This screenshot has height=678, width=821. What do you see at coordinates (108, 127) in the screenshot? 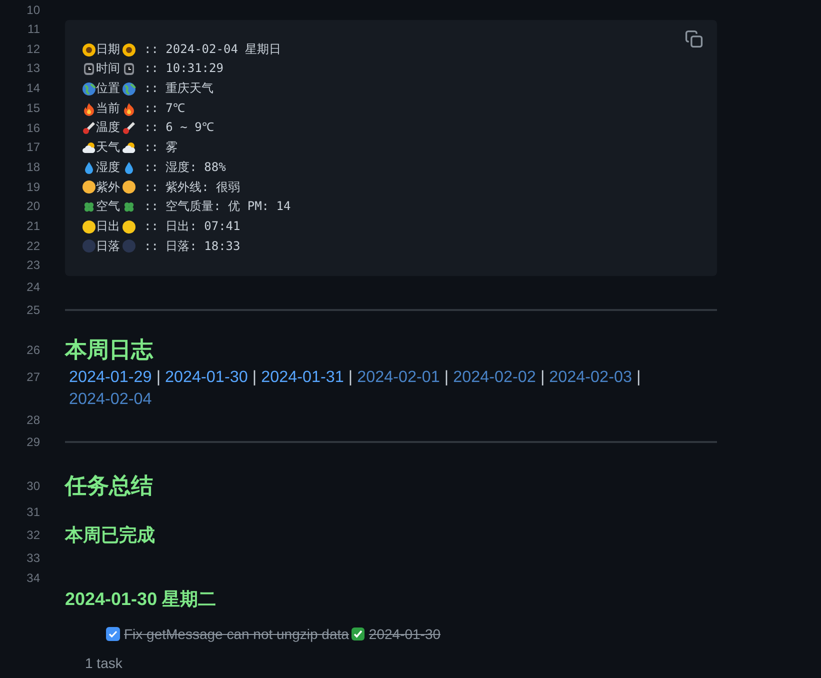
I see `code-label: 温度` at bounding box center [108, 127].